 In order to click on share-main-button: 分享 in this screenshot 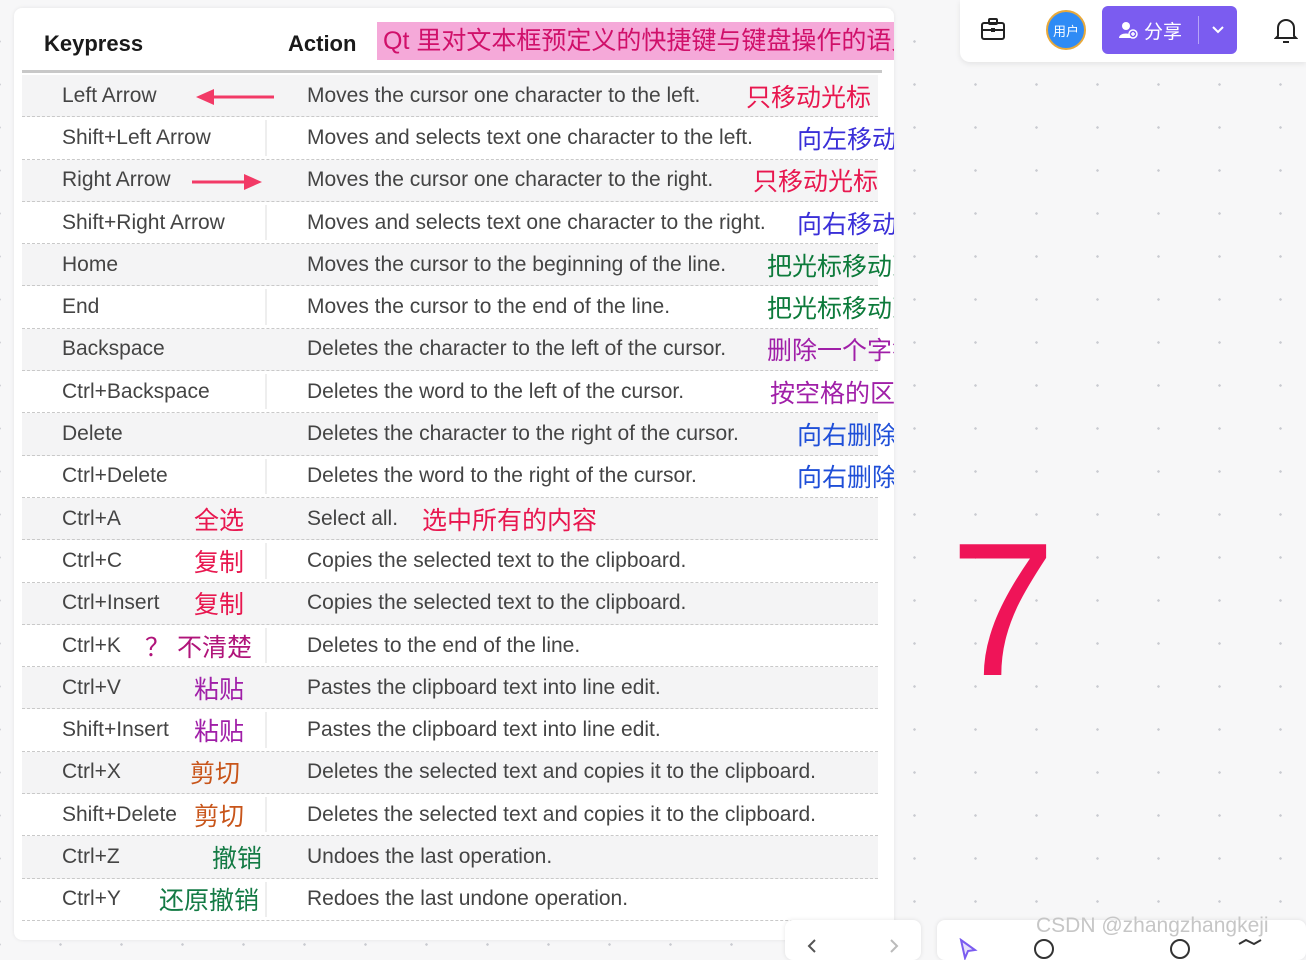, I will do `click(1150, 30)`.